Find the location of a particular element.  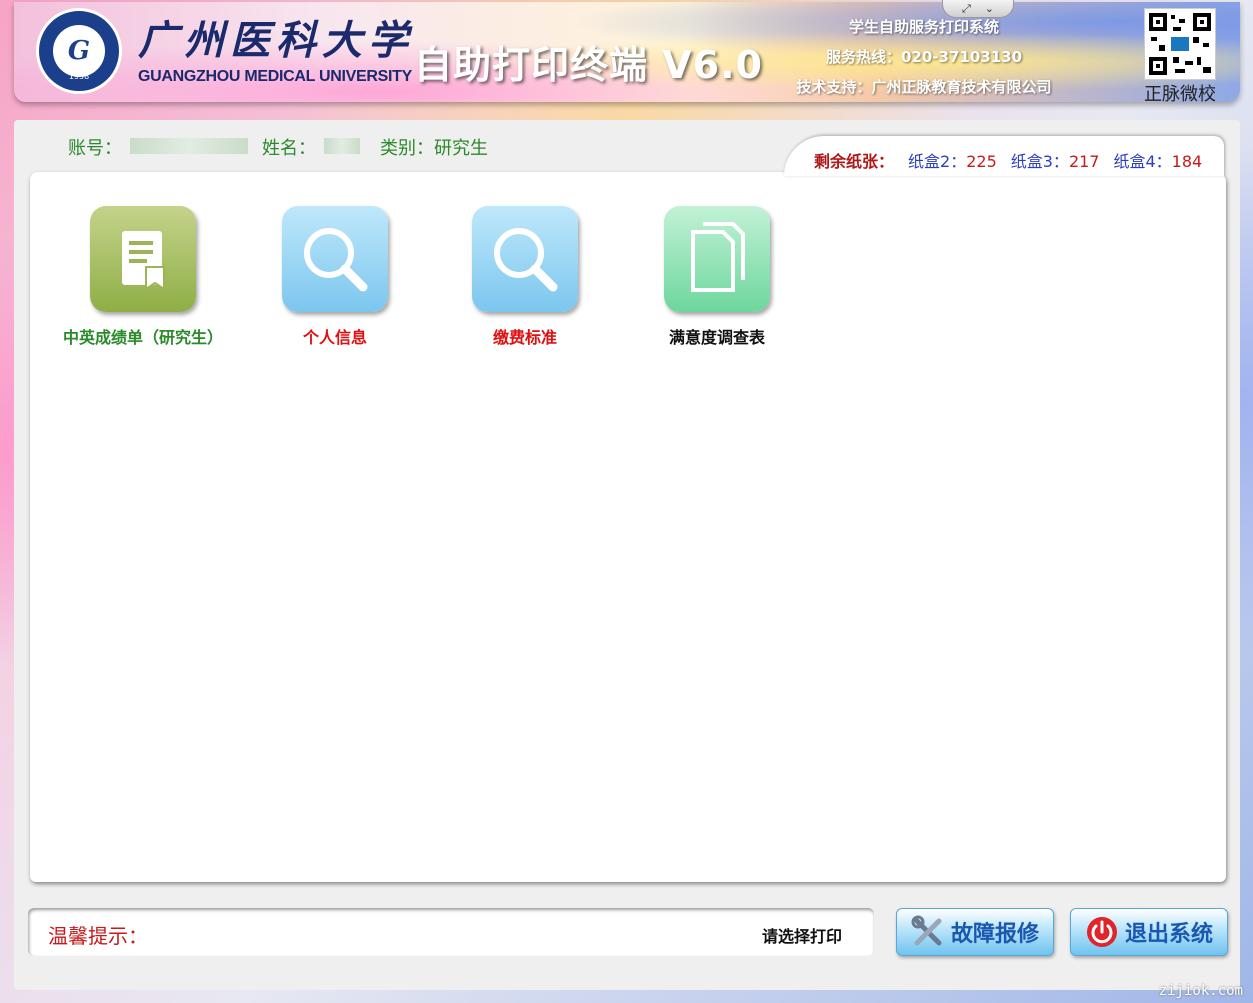

tile-personal-info: 个人信息 is located at coordinates (335, 277).